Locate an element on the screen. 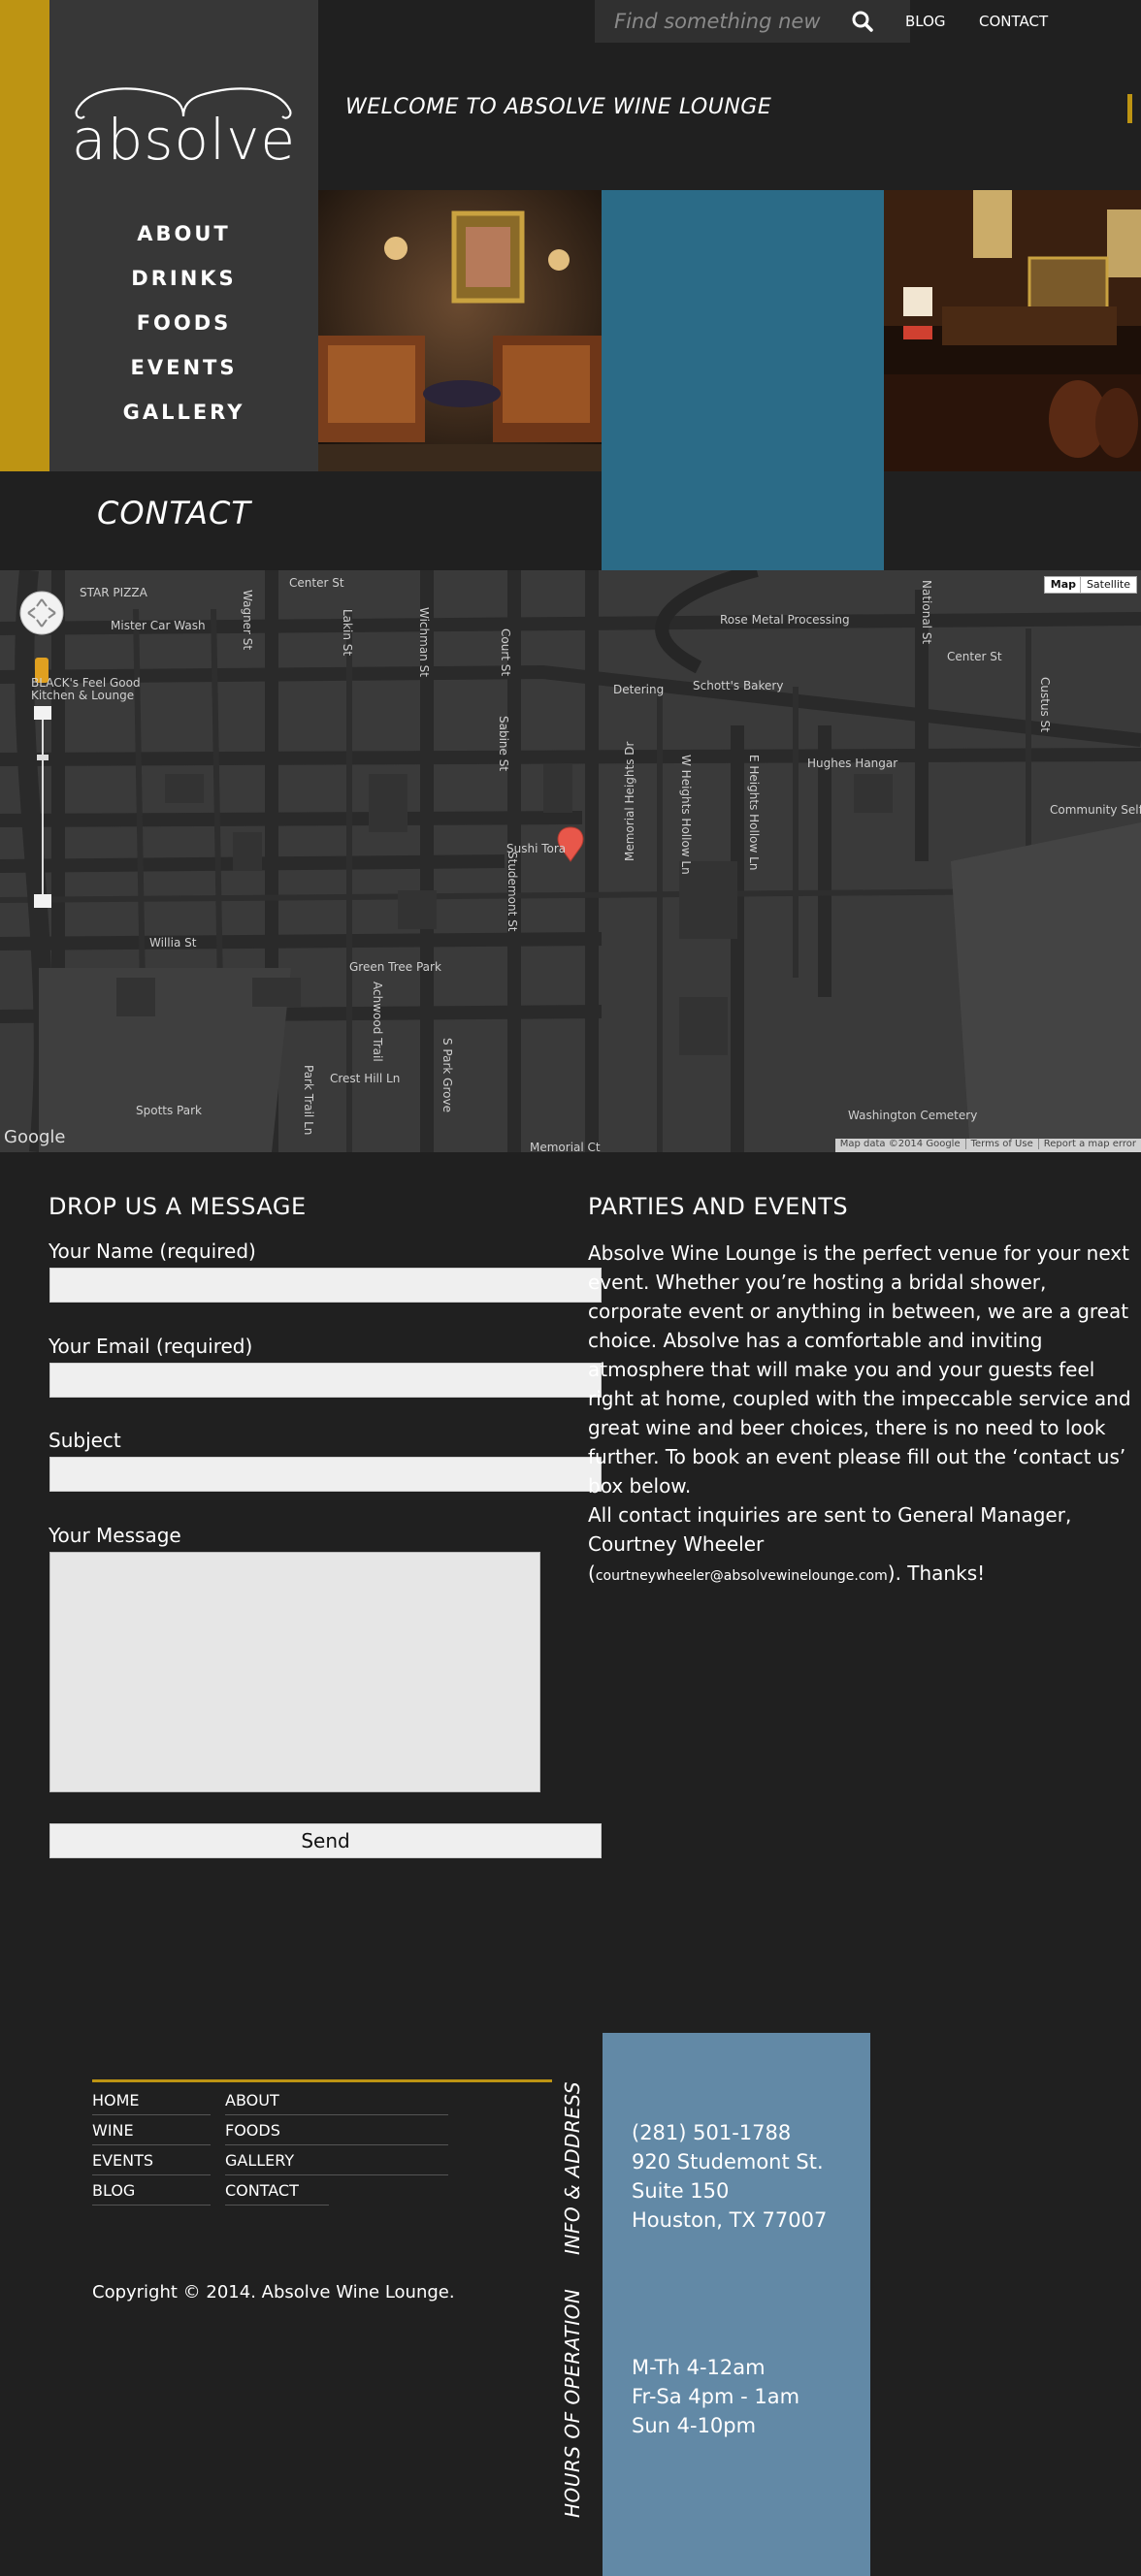 The width and height of the screenshot is (1141, 2576). email-field is located at coordinates (325, 1380).